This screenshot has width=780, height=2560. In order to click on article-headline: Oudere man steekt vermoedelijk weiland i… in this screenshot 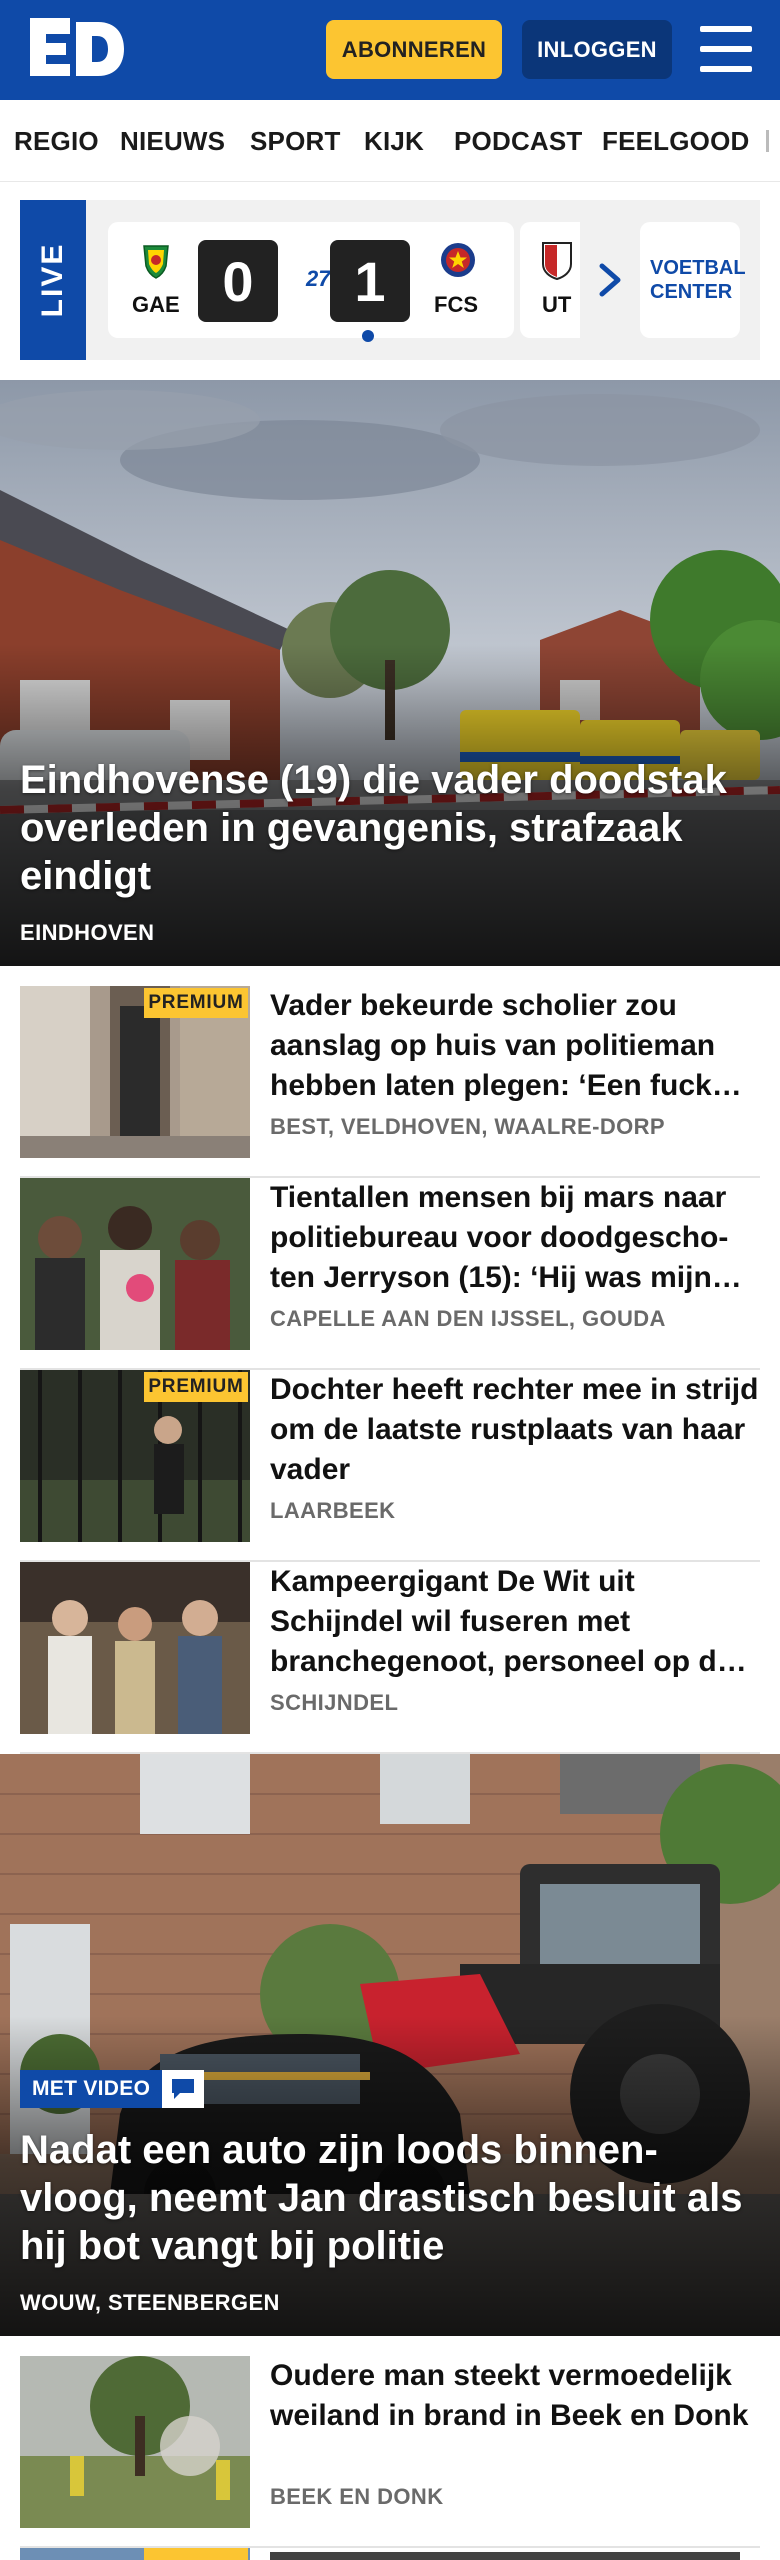, I will do `click(515, 2396)`.